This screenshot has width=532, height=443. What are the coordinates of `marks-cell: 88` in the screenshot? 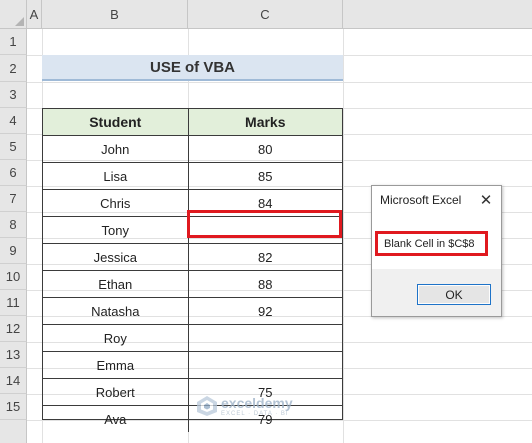 It's located at (265, 284).